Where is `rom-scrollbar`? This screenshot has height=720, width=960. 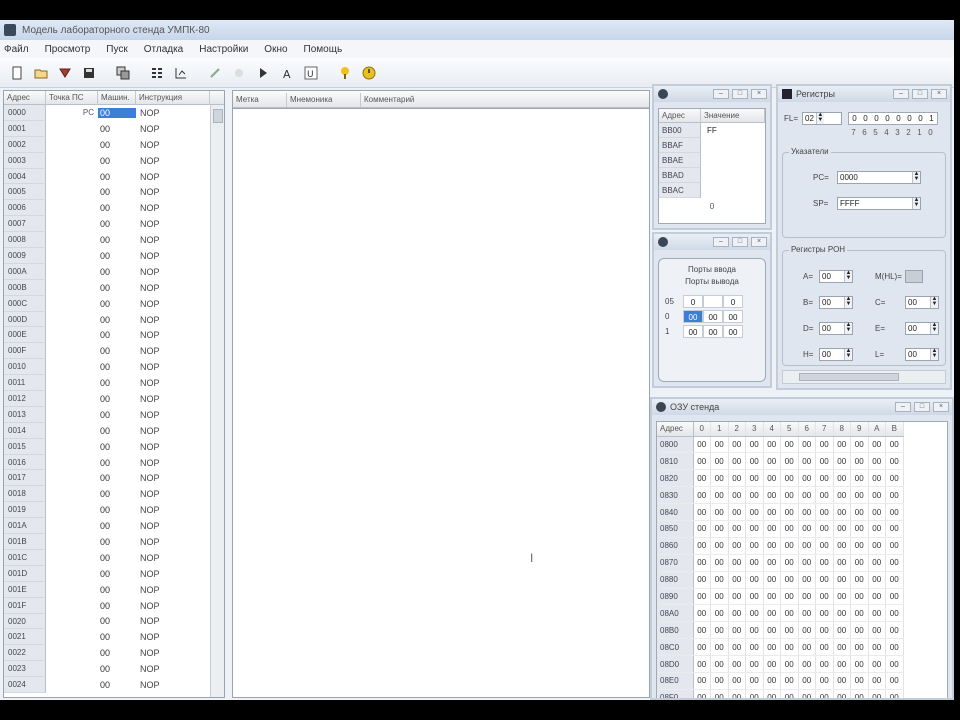 rom-scrollbar is located at coordinates (217, 401).